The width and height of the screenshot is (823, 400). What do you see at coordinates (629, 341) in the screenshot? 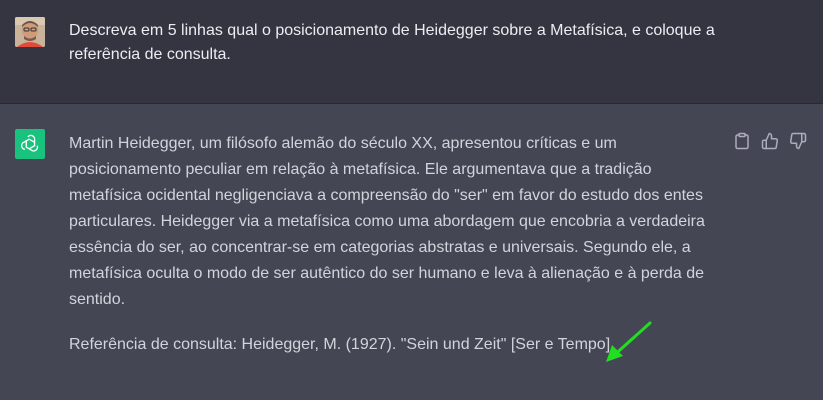
I see `annotation-arrow-icon` at bounding box center [629, 341].